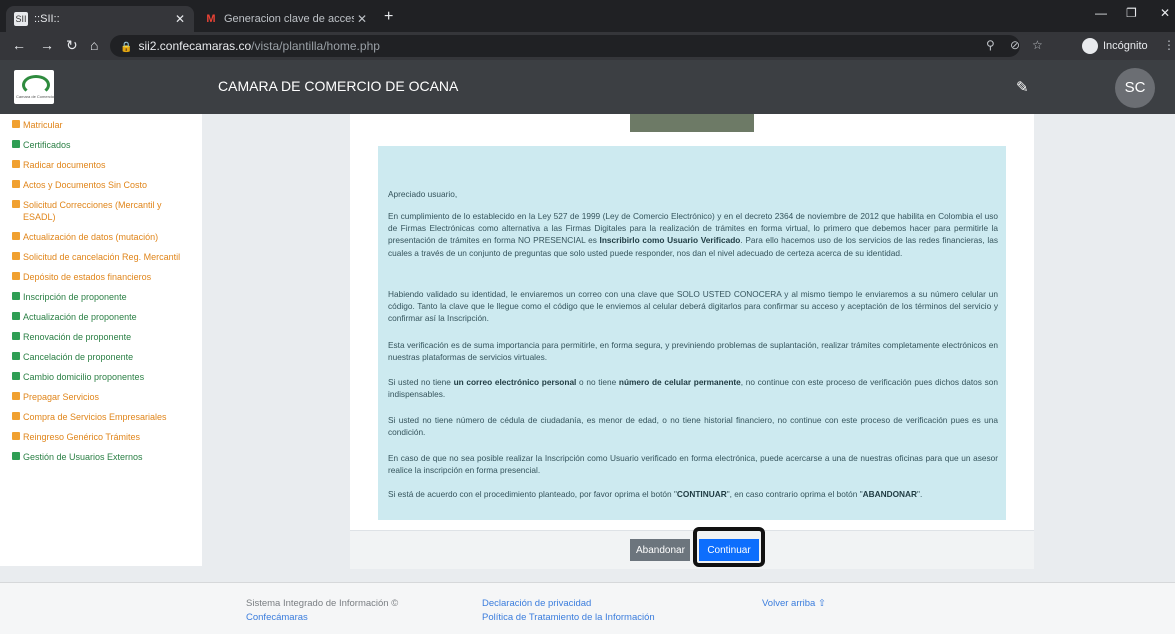  Describe the element at coordinates (289, 19) in the screenshot. I see `tab-title: Generacion clave de acceso - dav` at that location.